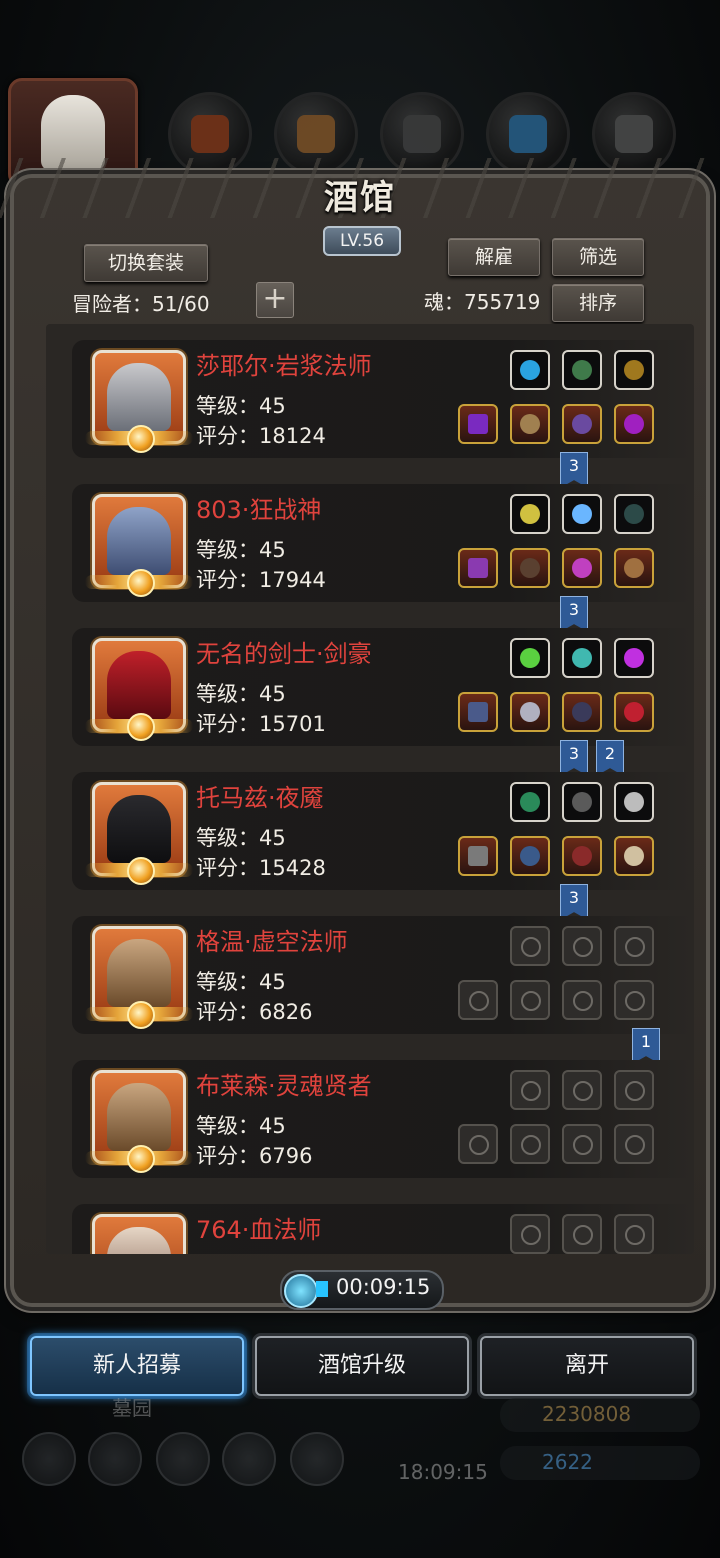  Describe the element at coordinates (275, 300) in the screenshot. I see `plus-icon: +` at that location.